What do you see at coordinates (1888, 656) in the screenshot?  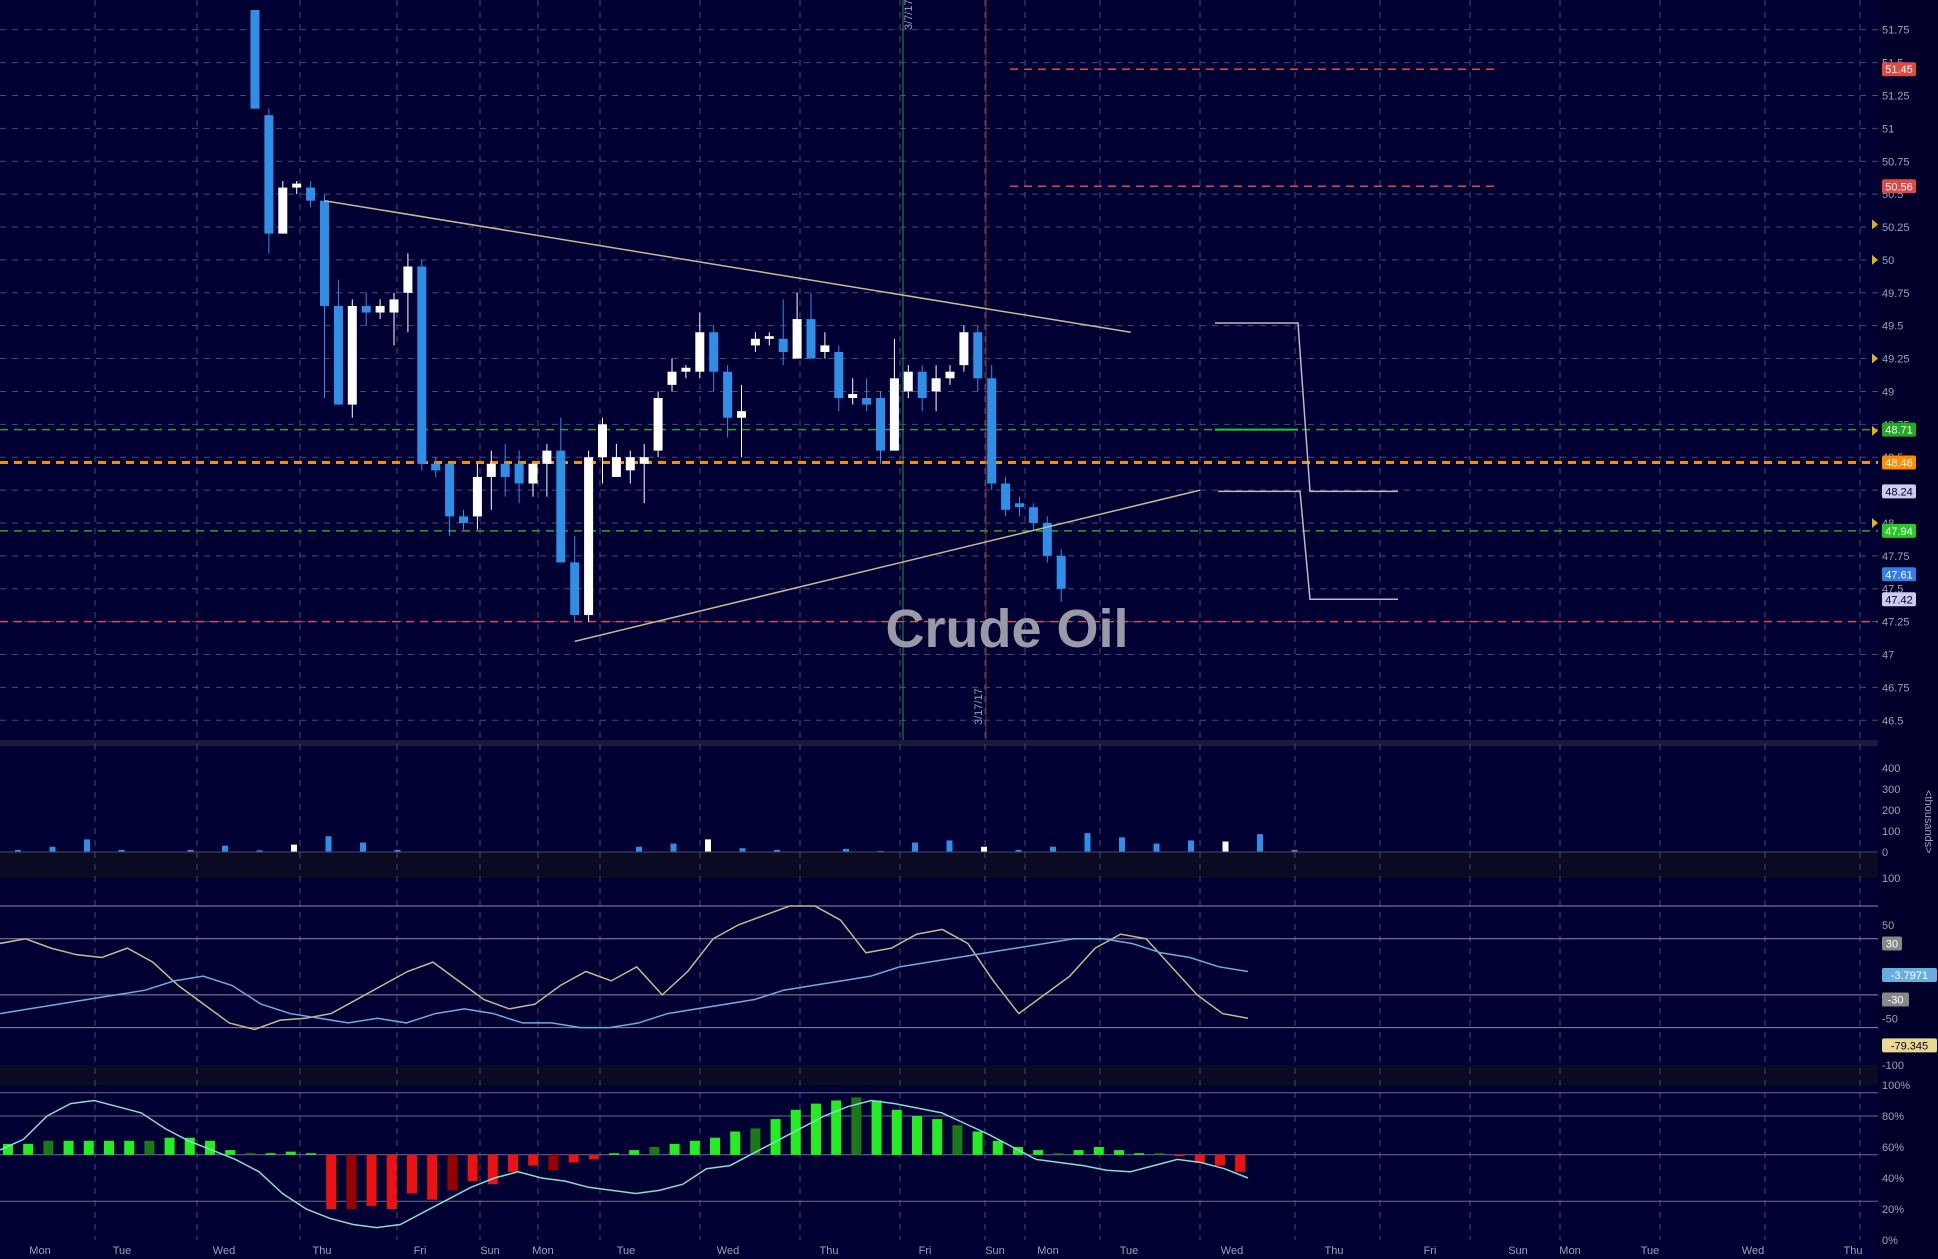 I see `price-tick-label: 47` at bounding box center [1888, 656].